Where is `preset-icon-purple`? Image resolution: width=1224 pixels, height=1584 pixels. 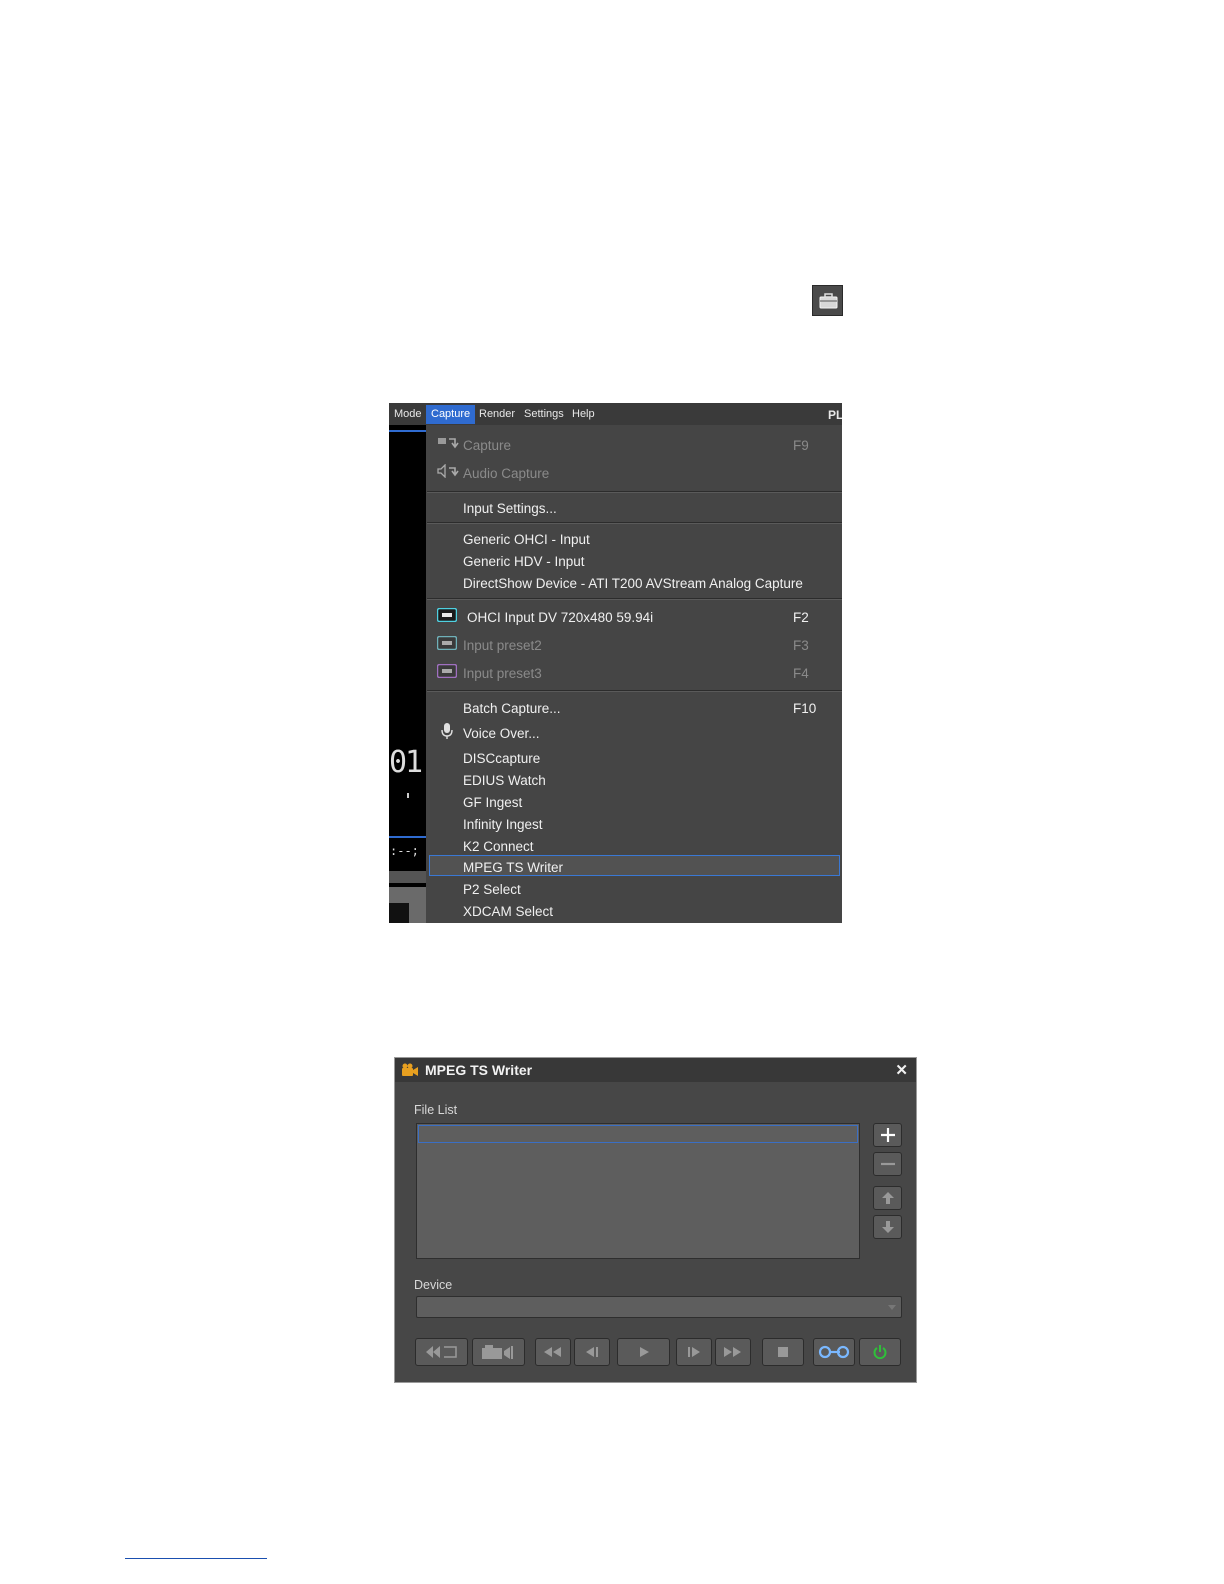
preset-icon-purple is located at coordinates (447, 672).